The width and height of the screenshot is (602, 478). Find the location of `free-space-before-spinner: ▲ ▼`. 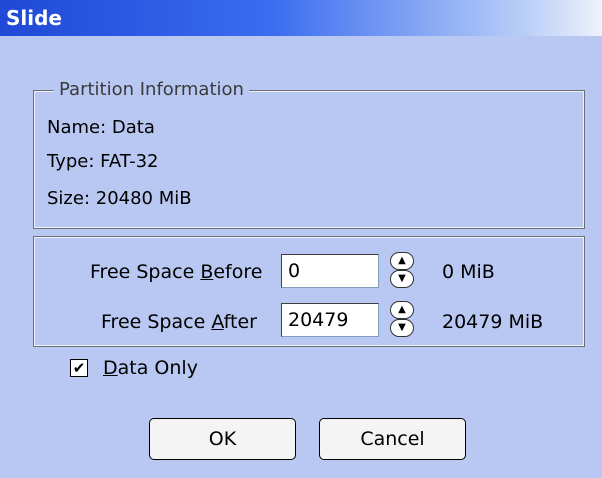

free-space-before-spinner: ▲ ▼ is located at coordinates (403, 270).